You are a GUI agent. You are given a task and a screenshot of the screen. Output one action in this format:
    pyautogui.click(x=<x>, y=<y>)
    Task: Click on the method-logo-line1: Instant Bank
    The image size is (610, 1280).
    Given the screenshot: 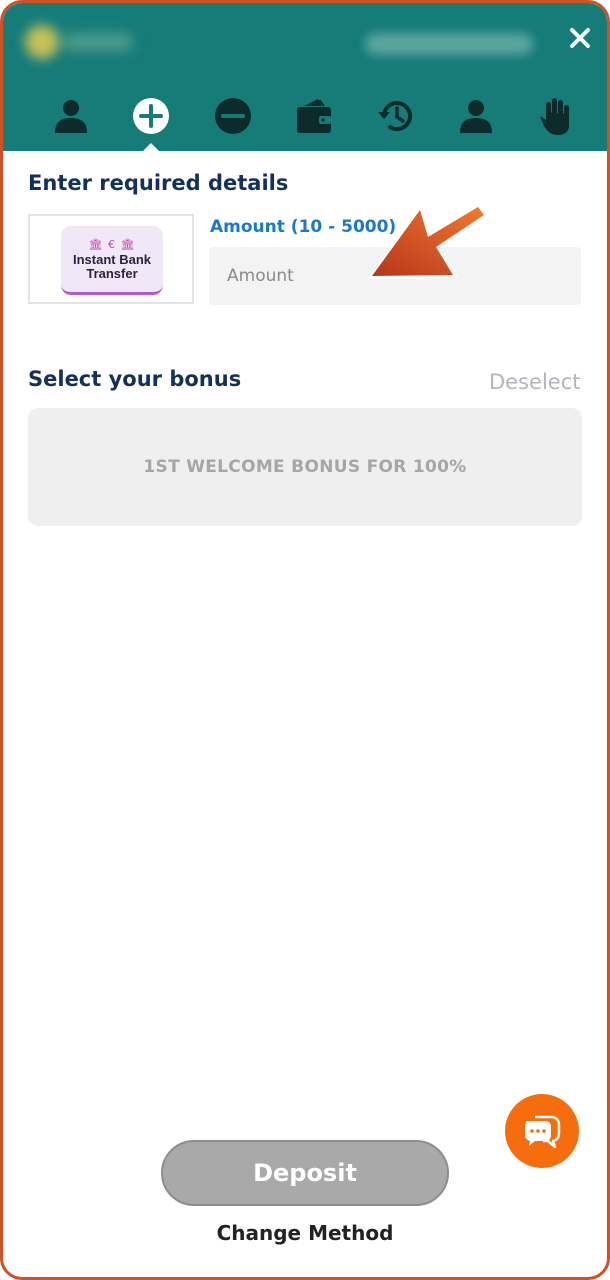 What is the action you would take?
    pyautogui.click(x=111, y=259)
    